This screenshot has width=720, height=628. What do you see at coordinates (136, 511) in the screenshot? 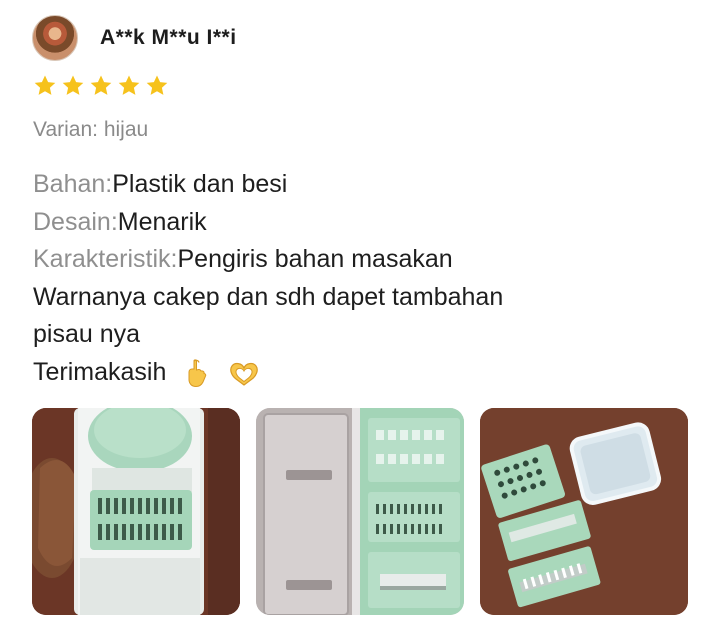
I see `slicer-in-hand-photo` at bounding box center [136, 511].